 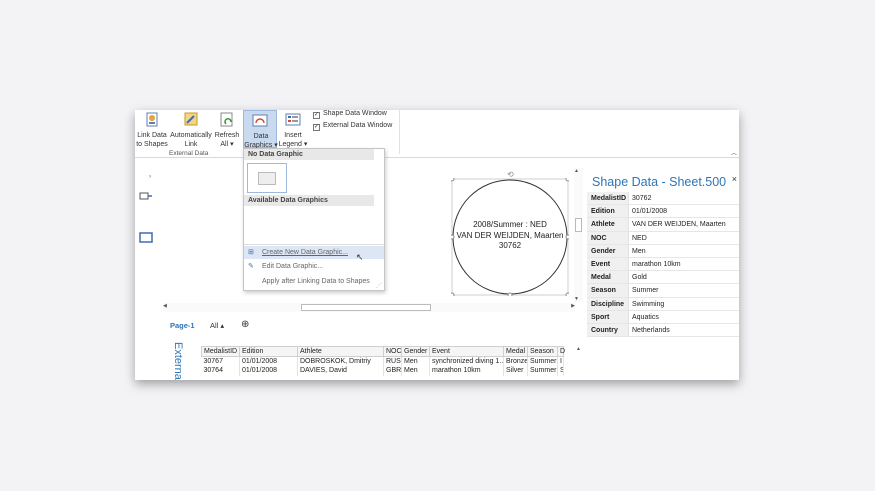 What do you see at coordinates (355, 325) in the screenshot?
I see `page-tabs-bar: Page-1 All ▴ ⊕` at bounding box center [355, 325].